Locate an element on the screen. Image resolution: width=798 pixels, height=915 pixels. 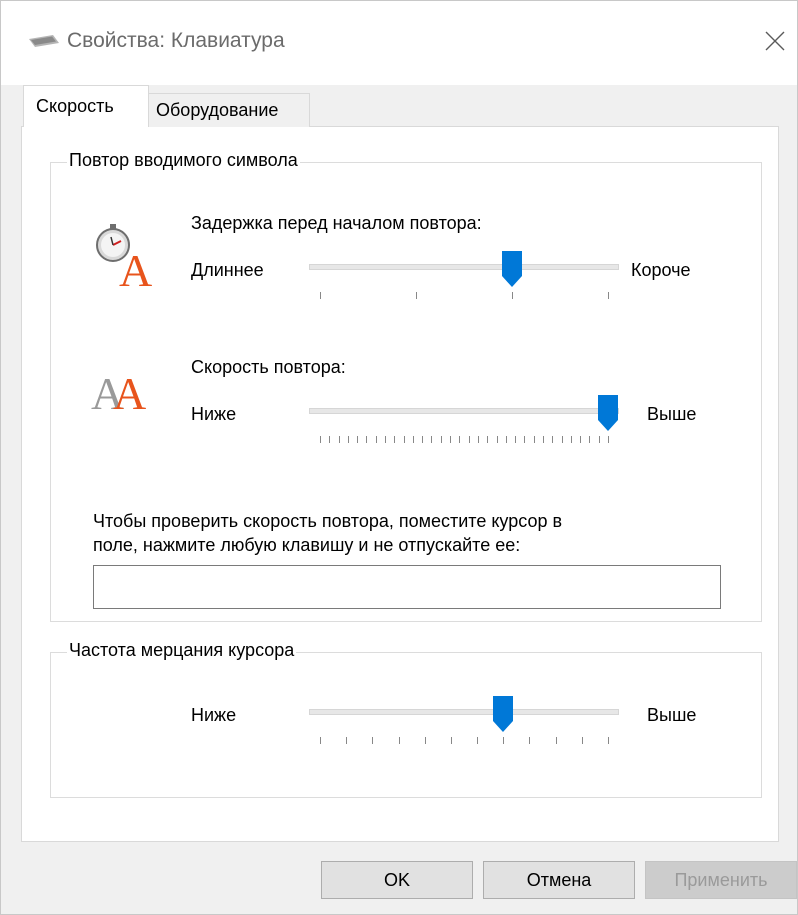
repeat-test-input is located at coordinates (407, 587).